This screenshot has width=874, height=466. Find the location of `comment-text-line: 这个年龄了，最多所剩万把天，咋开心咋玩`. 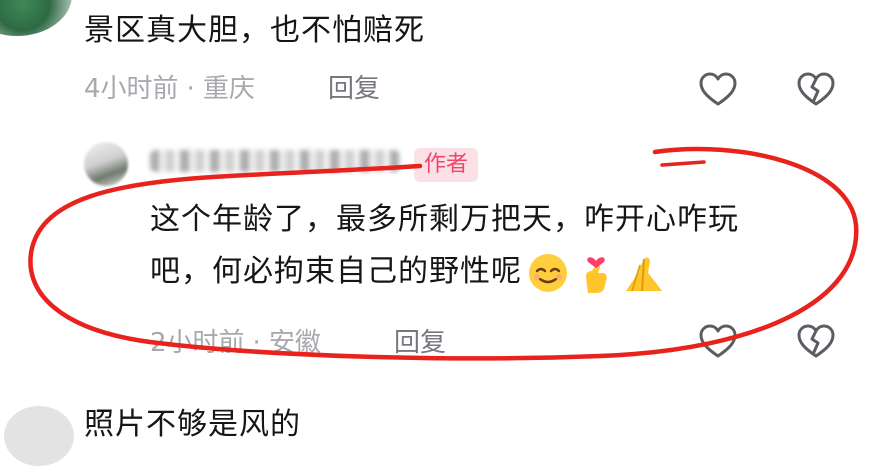

comment-text-line: 这个年龄了，最多所剩万把天，咋开心咋玩 is located at coordinates (444, 219).